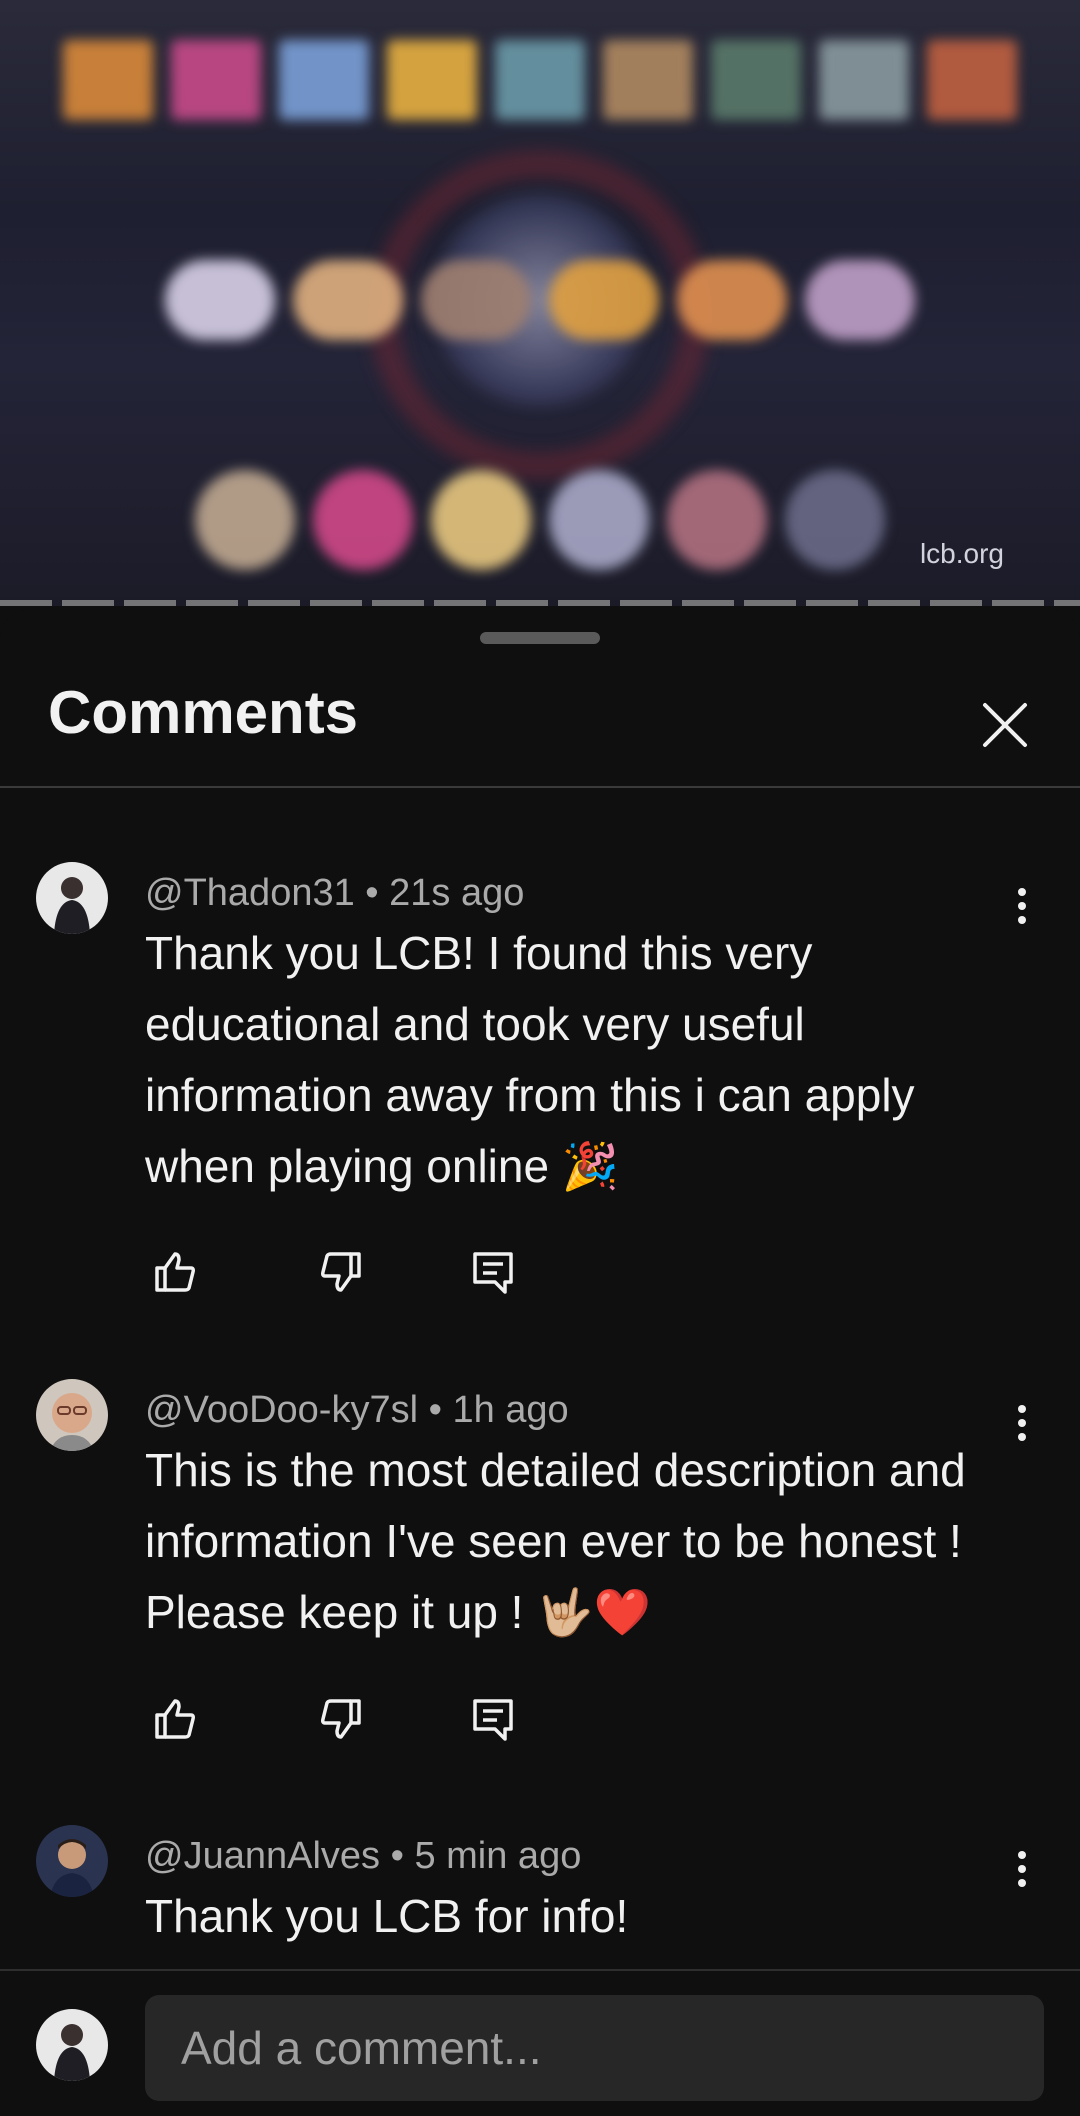 Image resolution: width=1080 pixels, height=2116 pixels. What do you see at coordinates (540, 638) in the screenshot?
I see `drag-handle` at bounding box center [540, 638].